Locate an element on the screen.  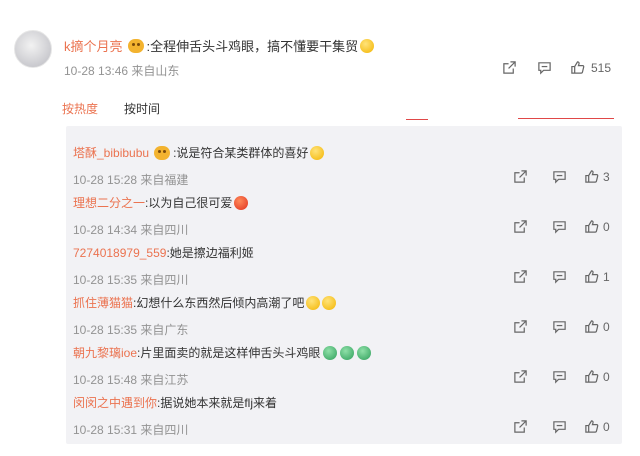
reply-text: :据说她本来就是flj来着 is located at coordinates (217, 403).